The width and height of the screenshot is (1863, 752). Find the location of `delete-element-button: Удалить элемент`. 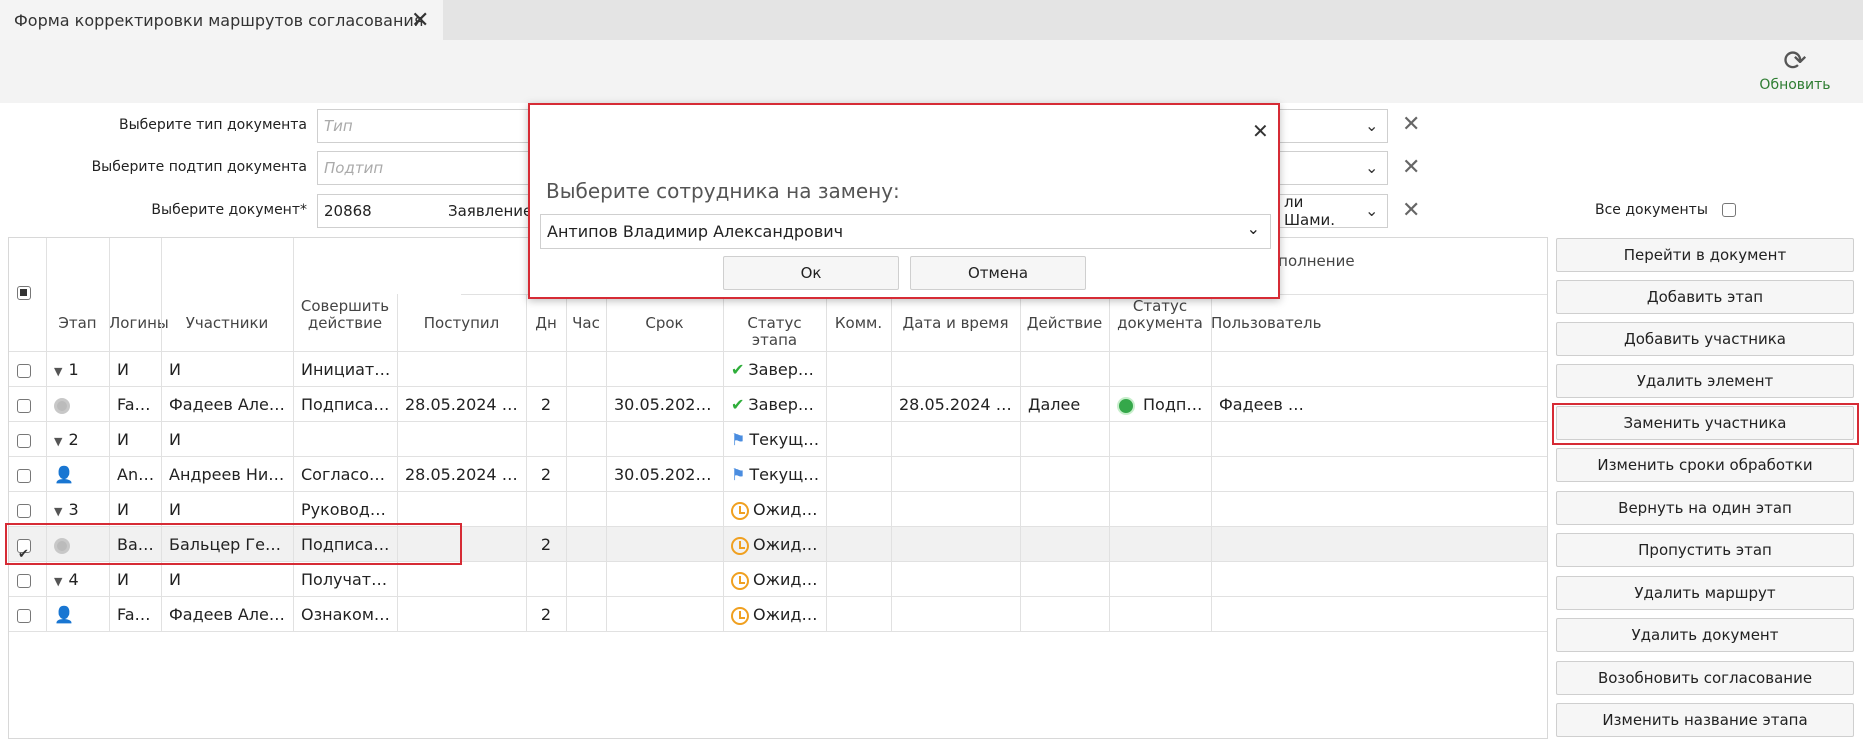

delete-element-button: Удалить элемент is located at coordinates (1705, 381).